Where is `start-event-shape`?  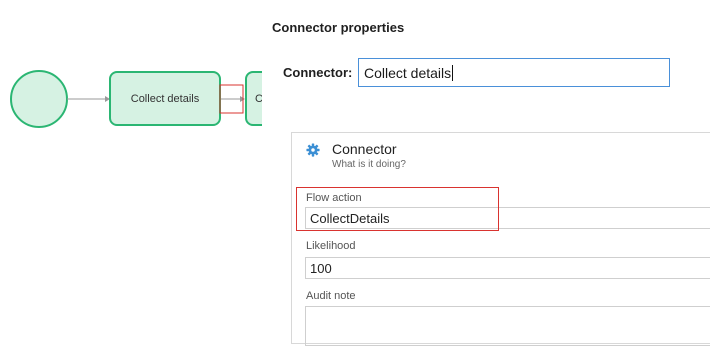
start-event-shape is located at coordinates (39, 99).